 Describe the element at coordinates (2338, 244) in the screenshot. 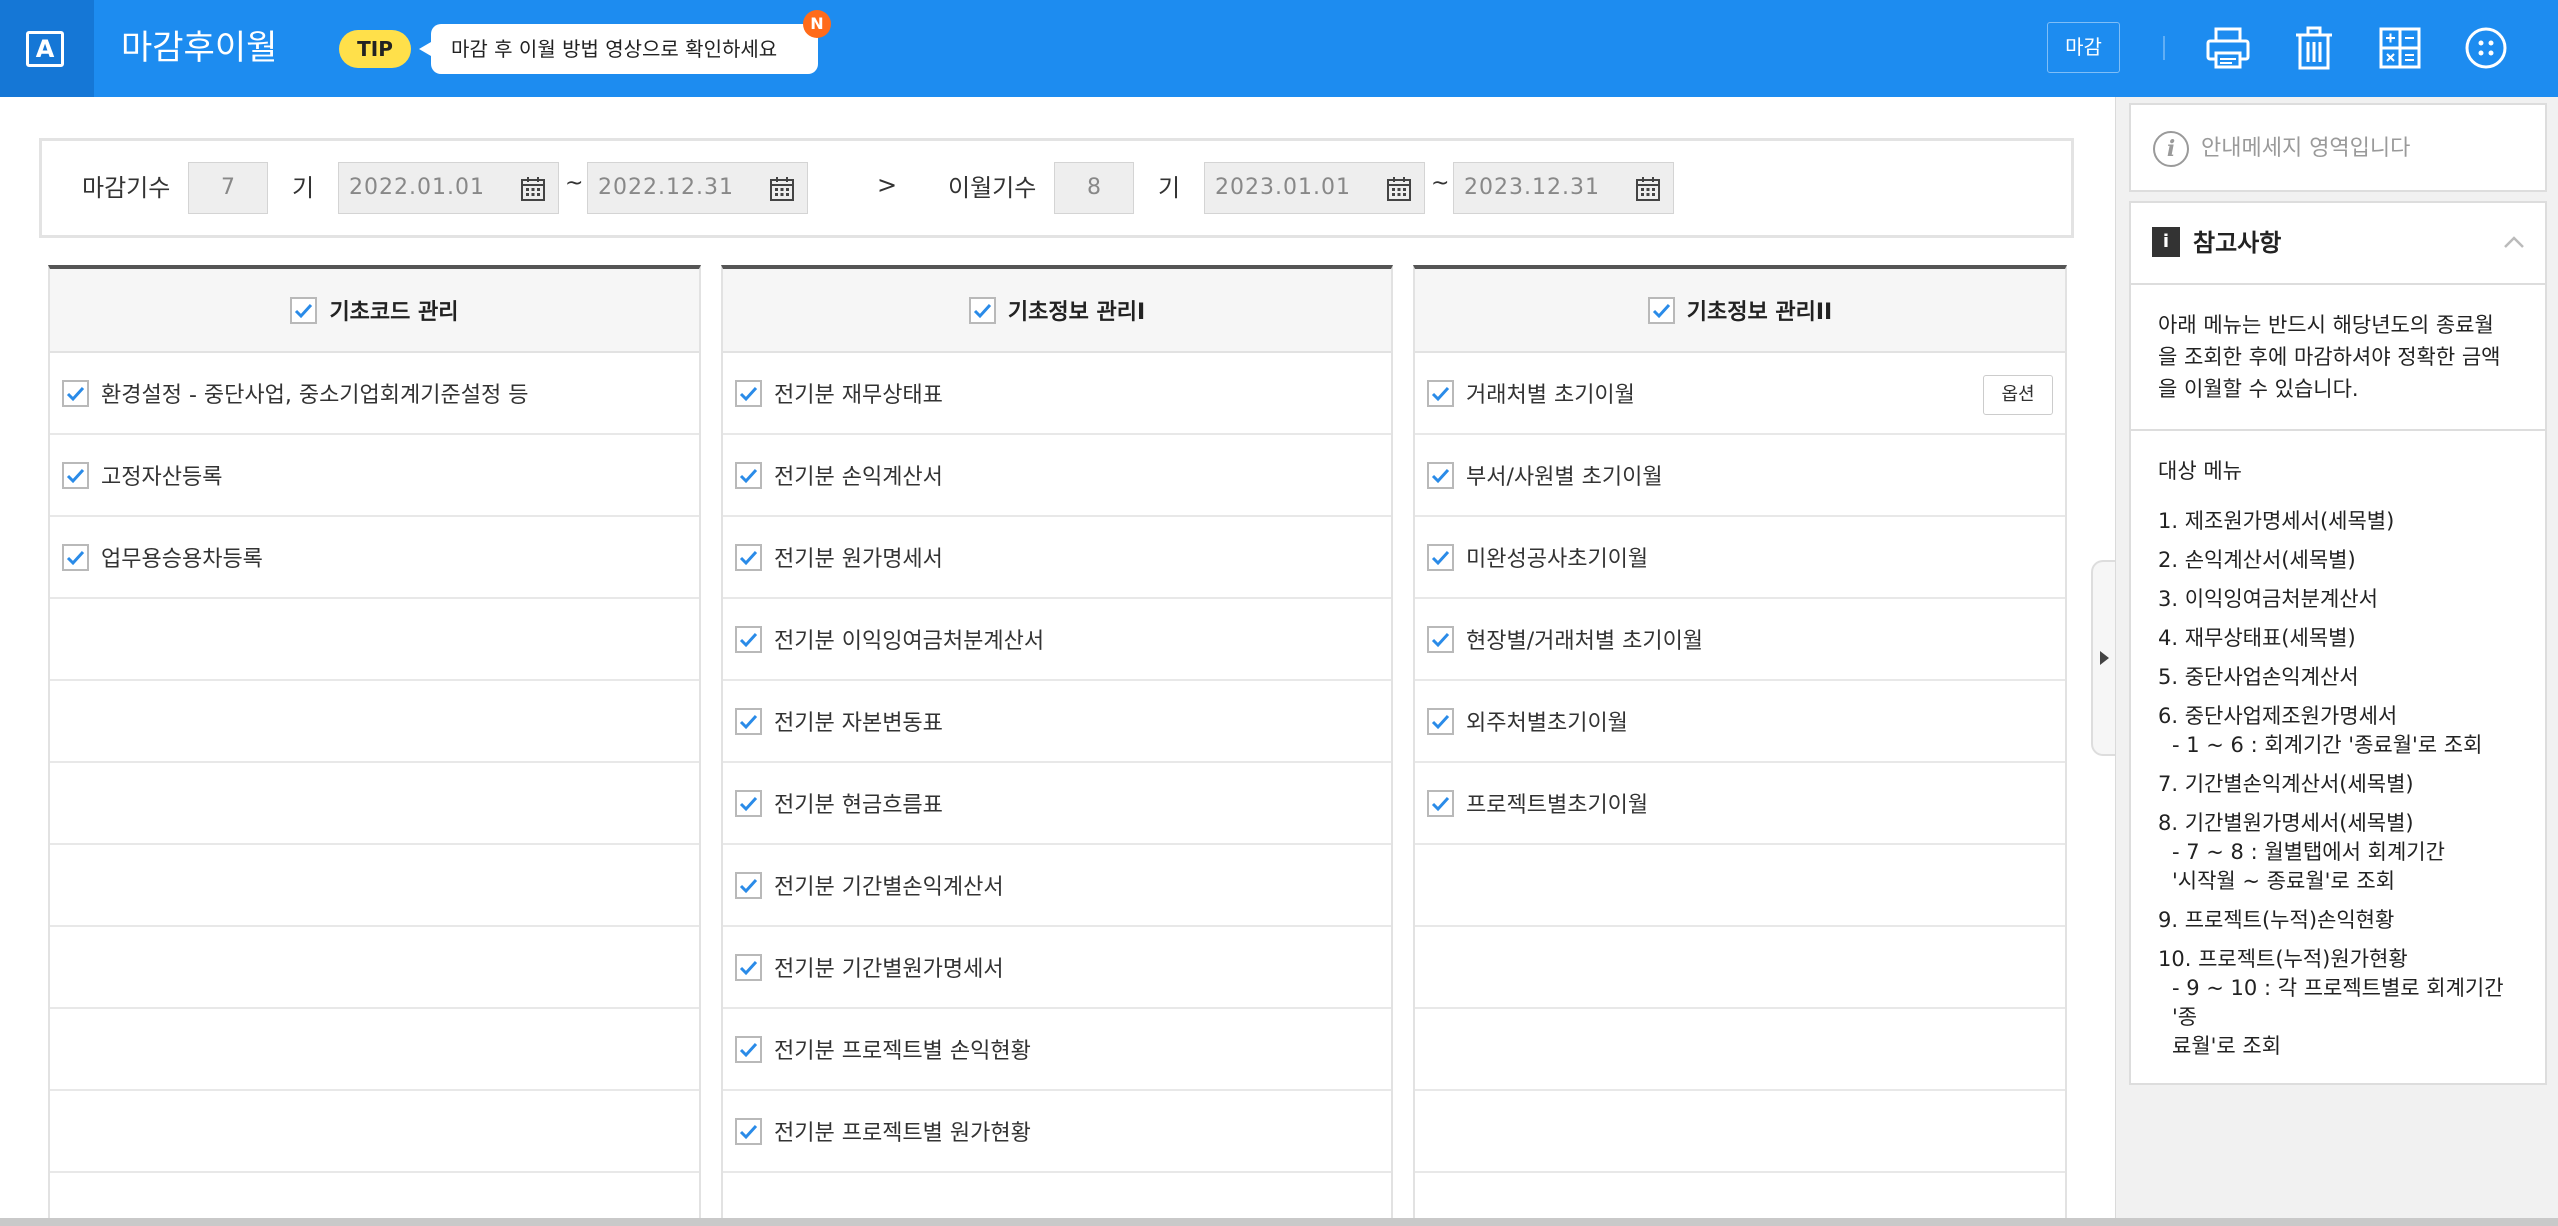

I see `reference-header: i 참고사항` at that location.